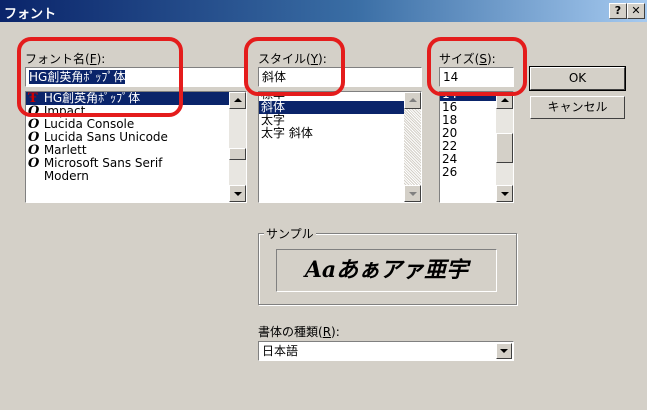  Describe the element at coordinates (30, 14) in the screenshot. I see `window-title: フォント` at that location.